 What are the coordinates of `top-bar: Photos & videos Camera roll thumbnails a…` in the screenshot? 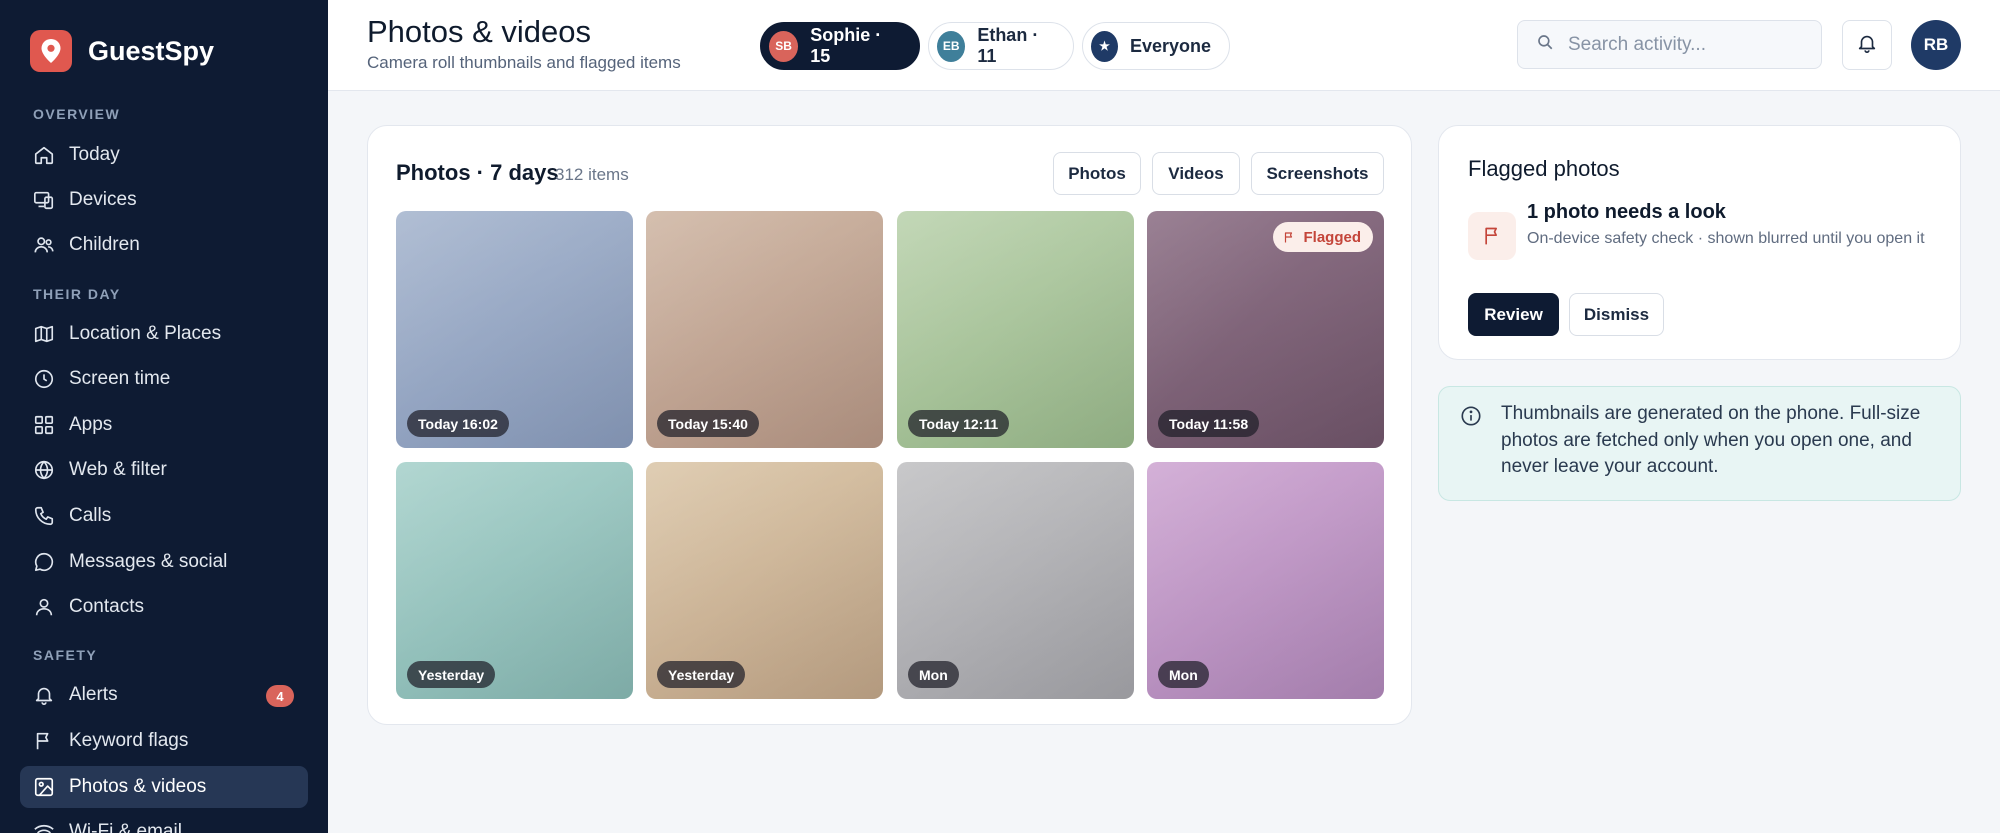 It's located at (1164, 45).